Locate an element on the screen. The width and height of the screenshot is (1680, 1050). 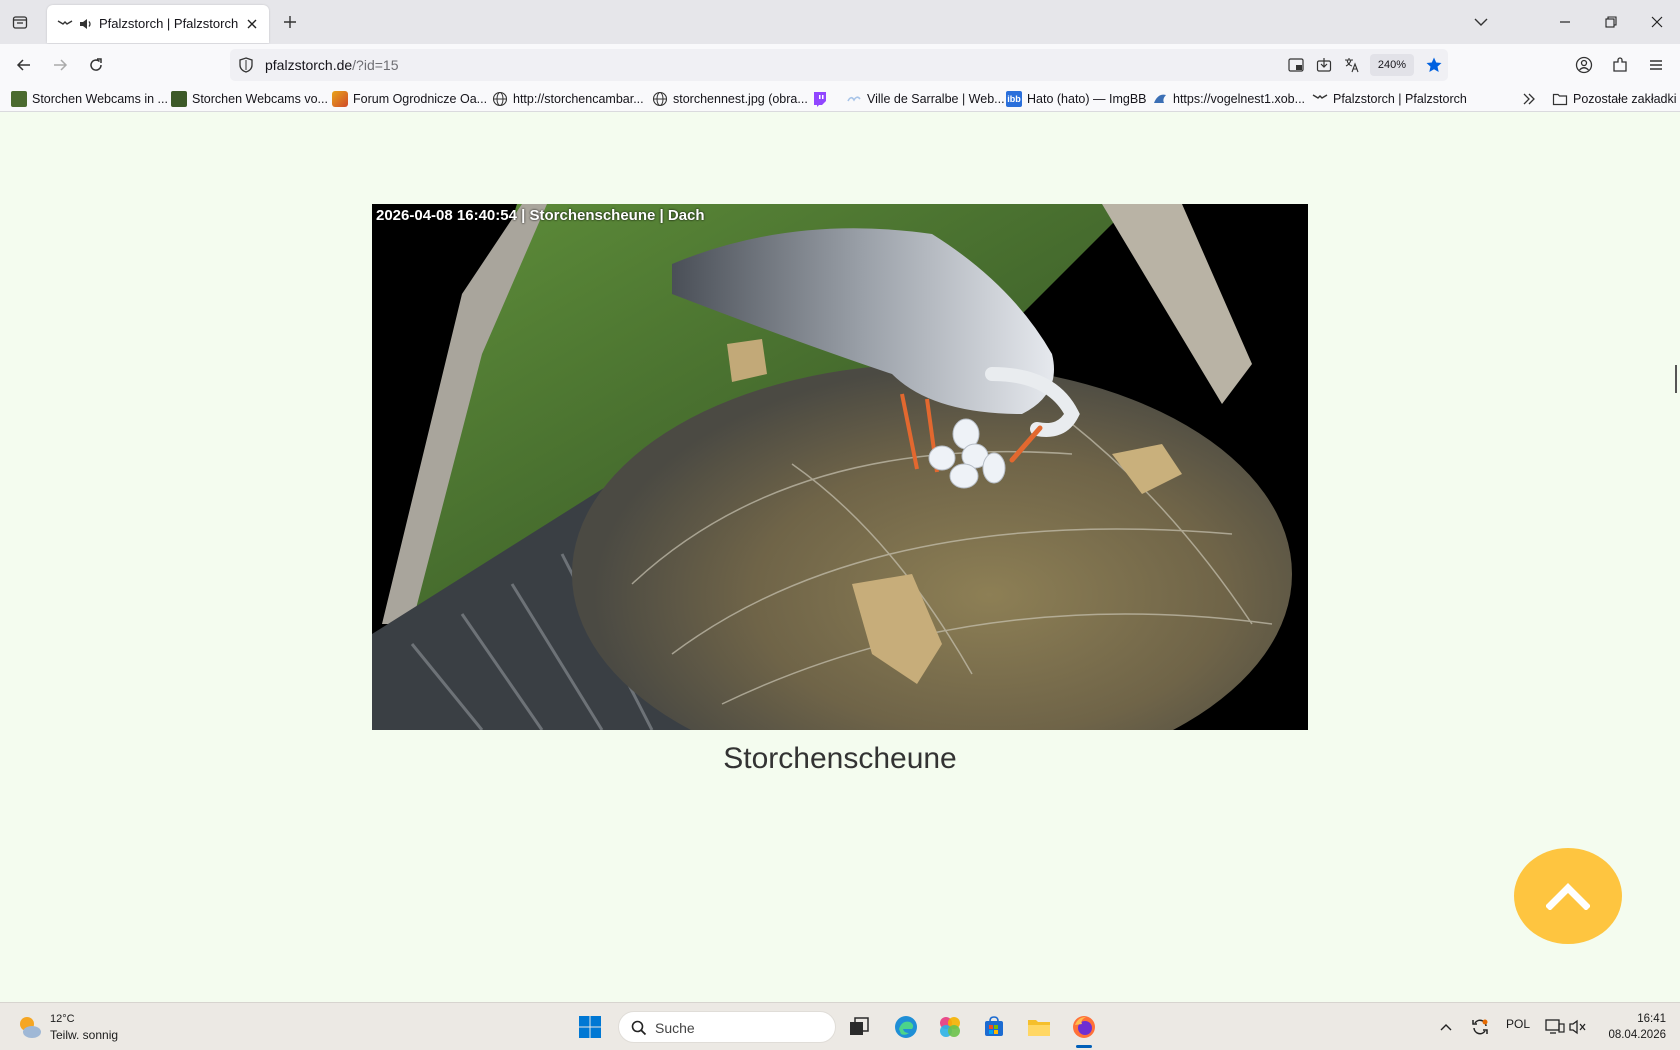
close-tab-icon is located at coordinates (252, 24).